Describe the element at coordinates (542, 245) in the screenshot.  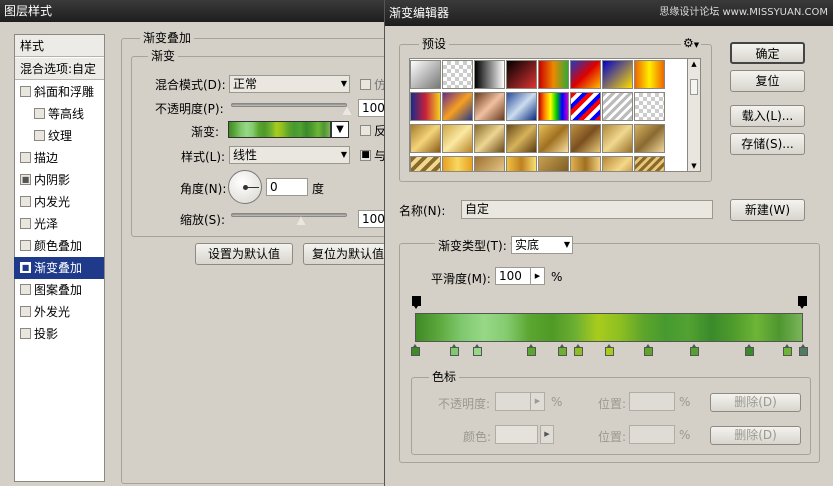
I see `gradient-type-select: 实底 ▼` at that location.